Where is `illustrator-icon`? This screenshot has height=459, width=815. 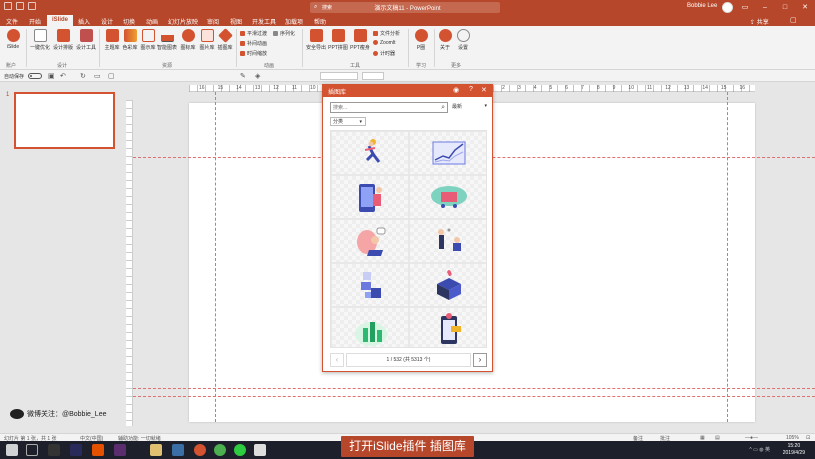
illustrator-icon is located at coordinates (98, 450).